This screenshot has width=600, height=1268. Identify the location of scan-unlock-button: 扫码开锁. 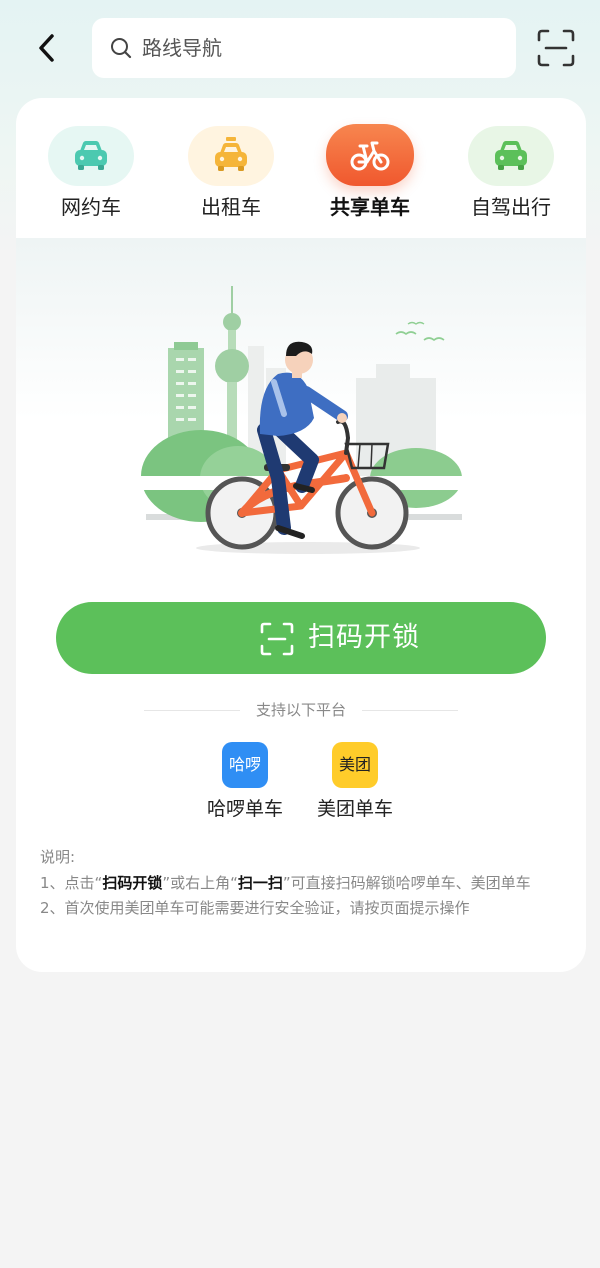
(301, 638).